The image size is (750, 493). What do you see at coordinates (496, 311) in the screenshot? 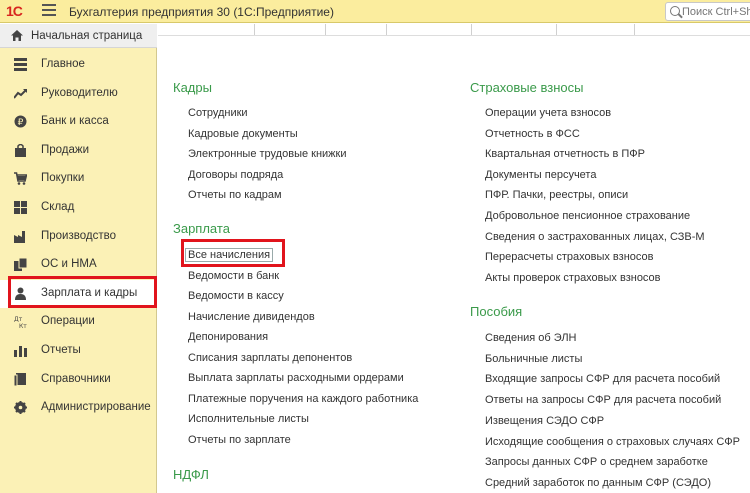
I see `group-title-posobiya: Пособия` at bounding box center [496, 311].